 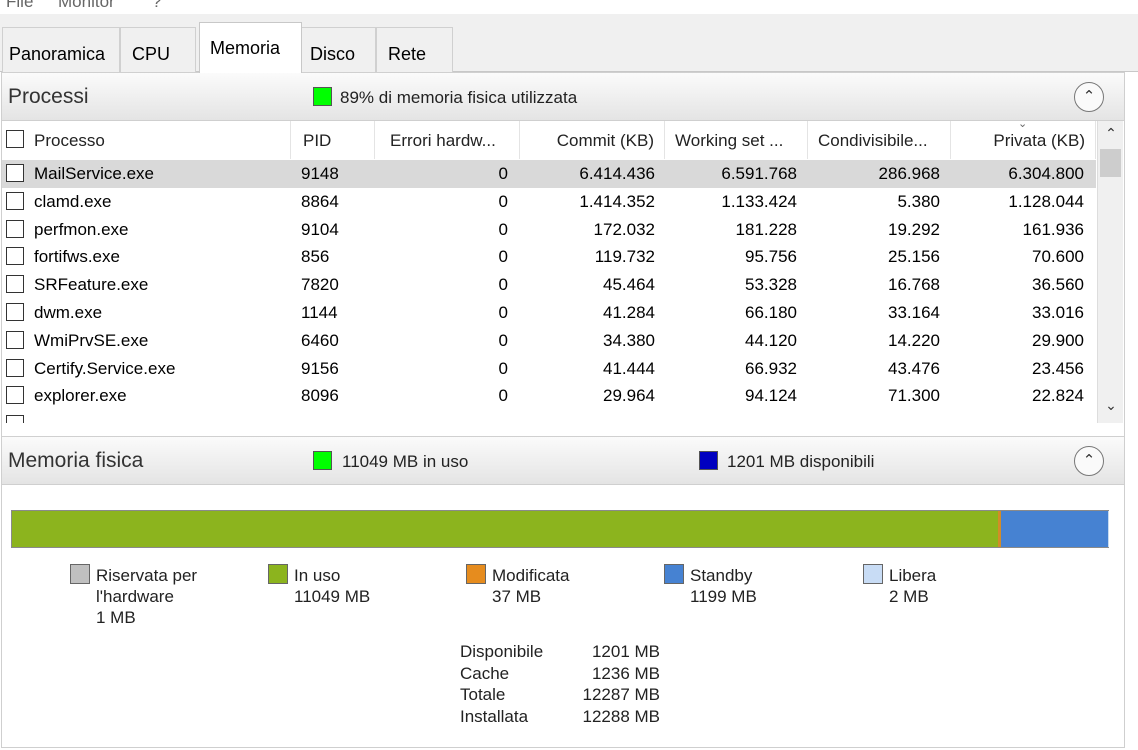 I want to click on tab-cpu: CPU, so click(x=158, y=49).